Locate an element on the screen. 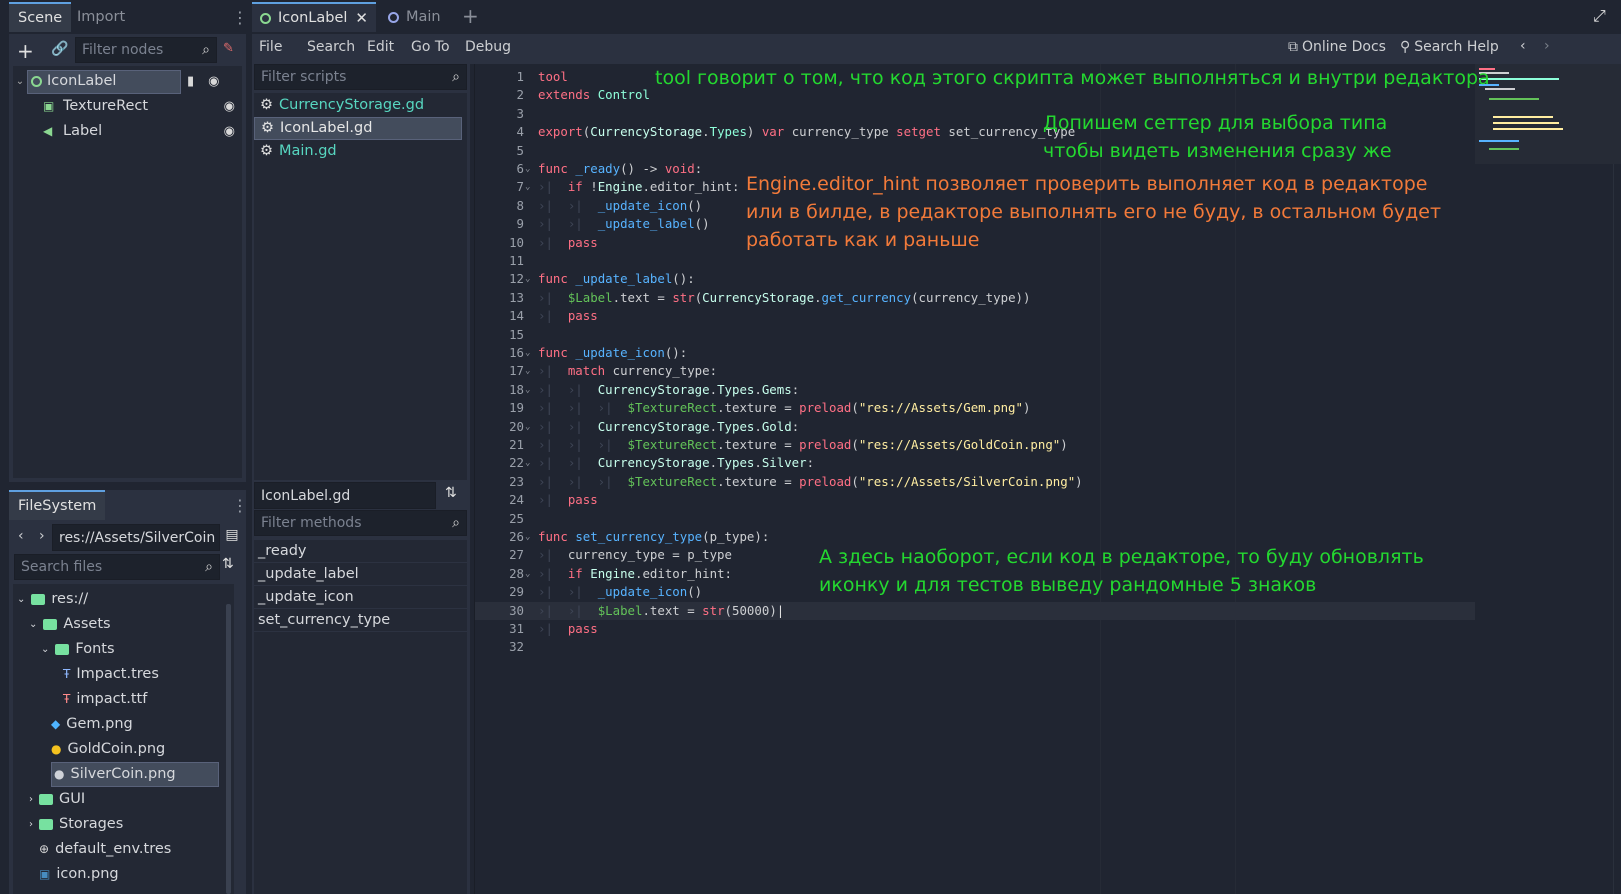 The height and width of the screenshot is (894, 1621). add-tab-icon: + is located at coordinates (470, 16).